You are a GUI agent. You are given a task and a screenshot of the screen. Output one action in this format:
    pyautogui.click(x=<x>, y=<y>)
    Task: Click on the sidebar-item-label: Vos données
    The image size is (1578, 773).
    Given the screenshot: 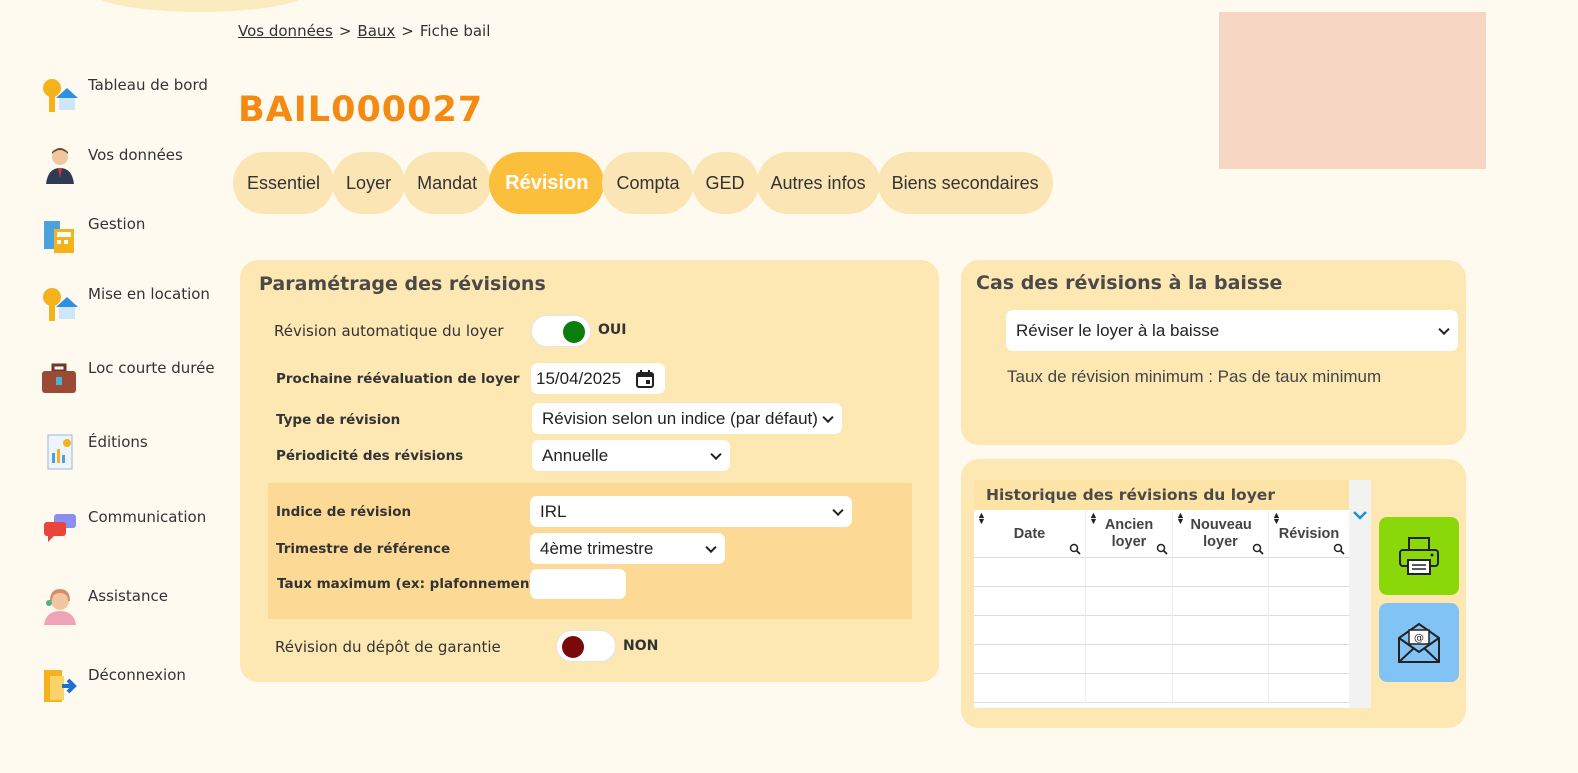 What is the action you would take?
    pyautogui.click(x=135, y=155)
    